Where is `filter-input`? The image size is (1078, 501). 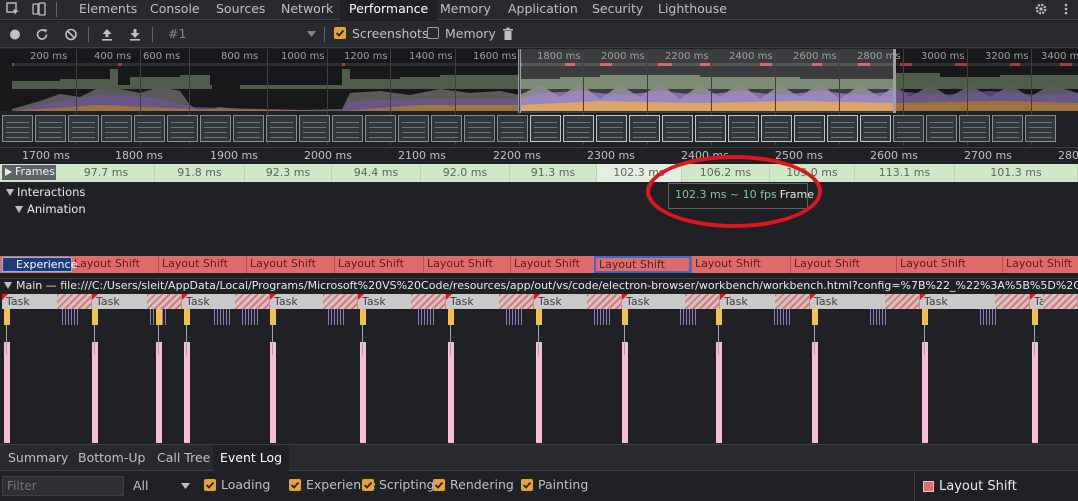 filter-input is located at coordinates (63, 486).